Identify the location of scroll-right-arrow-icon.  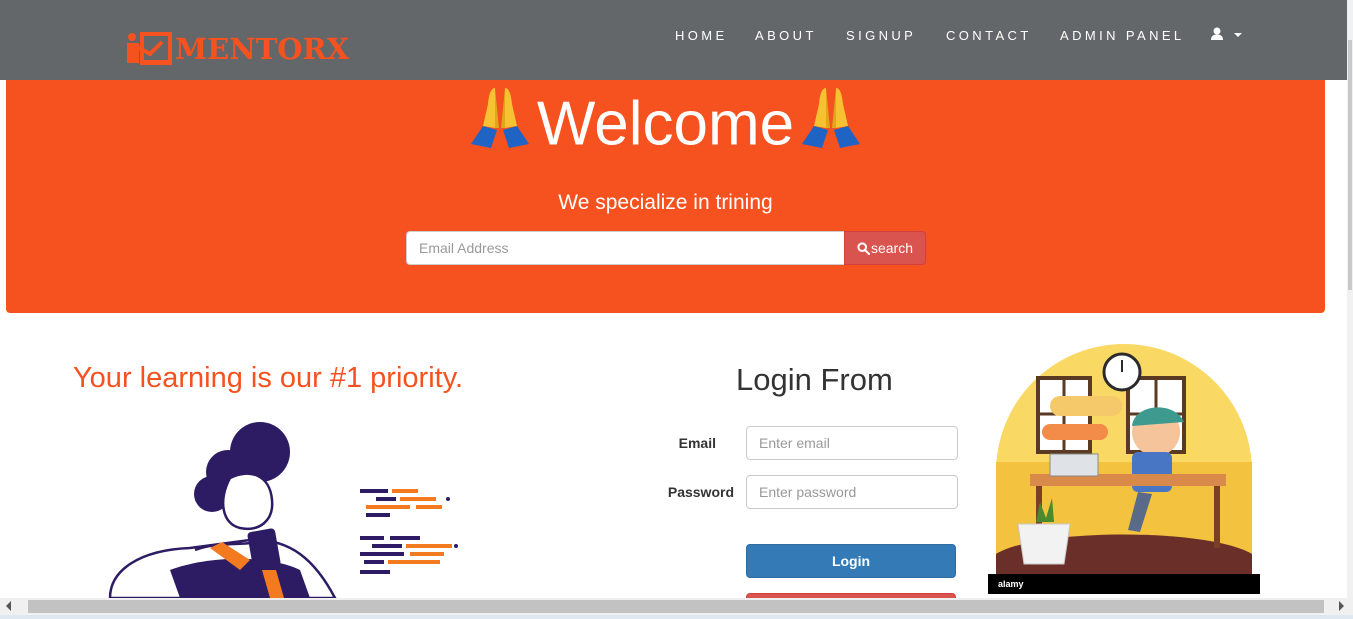
(1341, 606).